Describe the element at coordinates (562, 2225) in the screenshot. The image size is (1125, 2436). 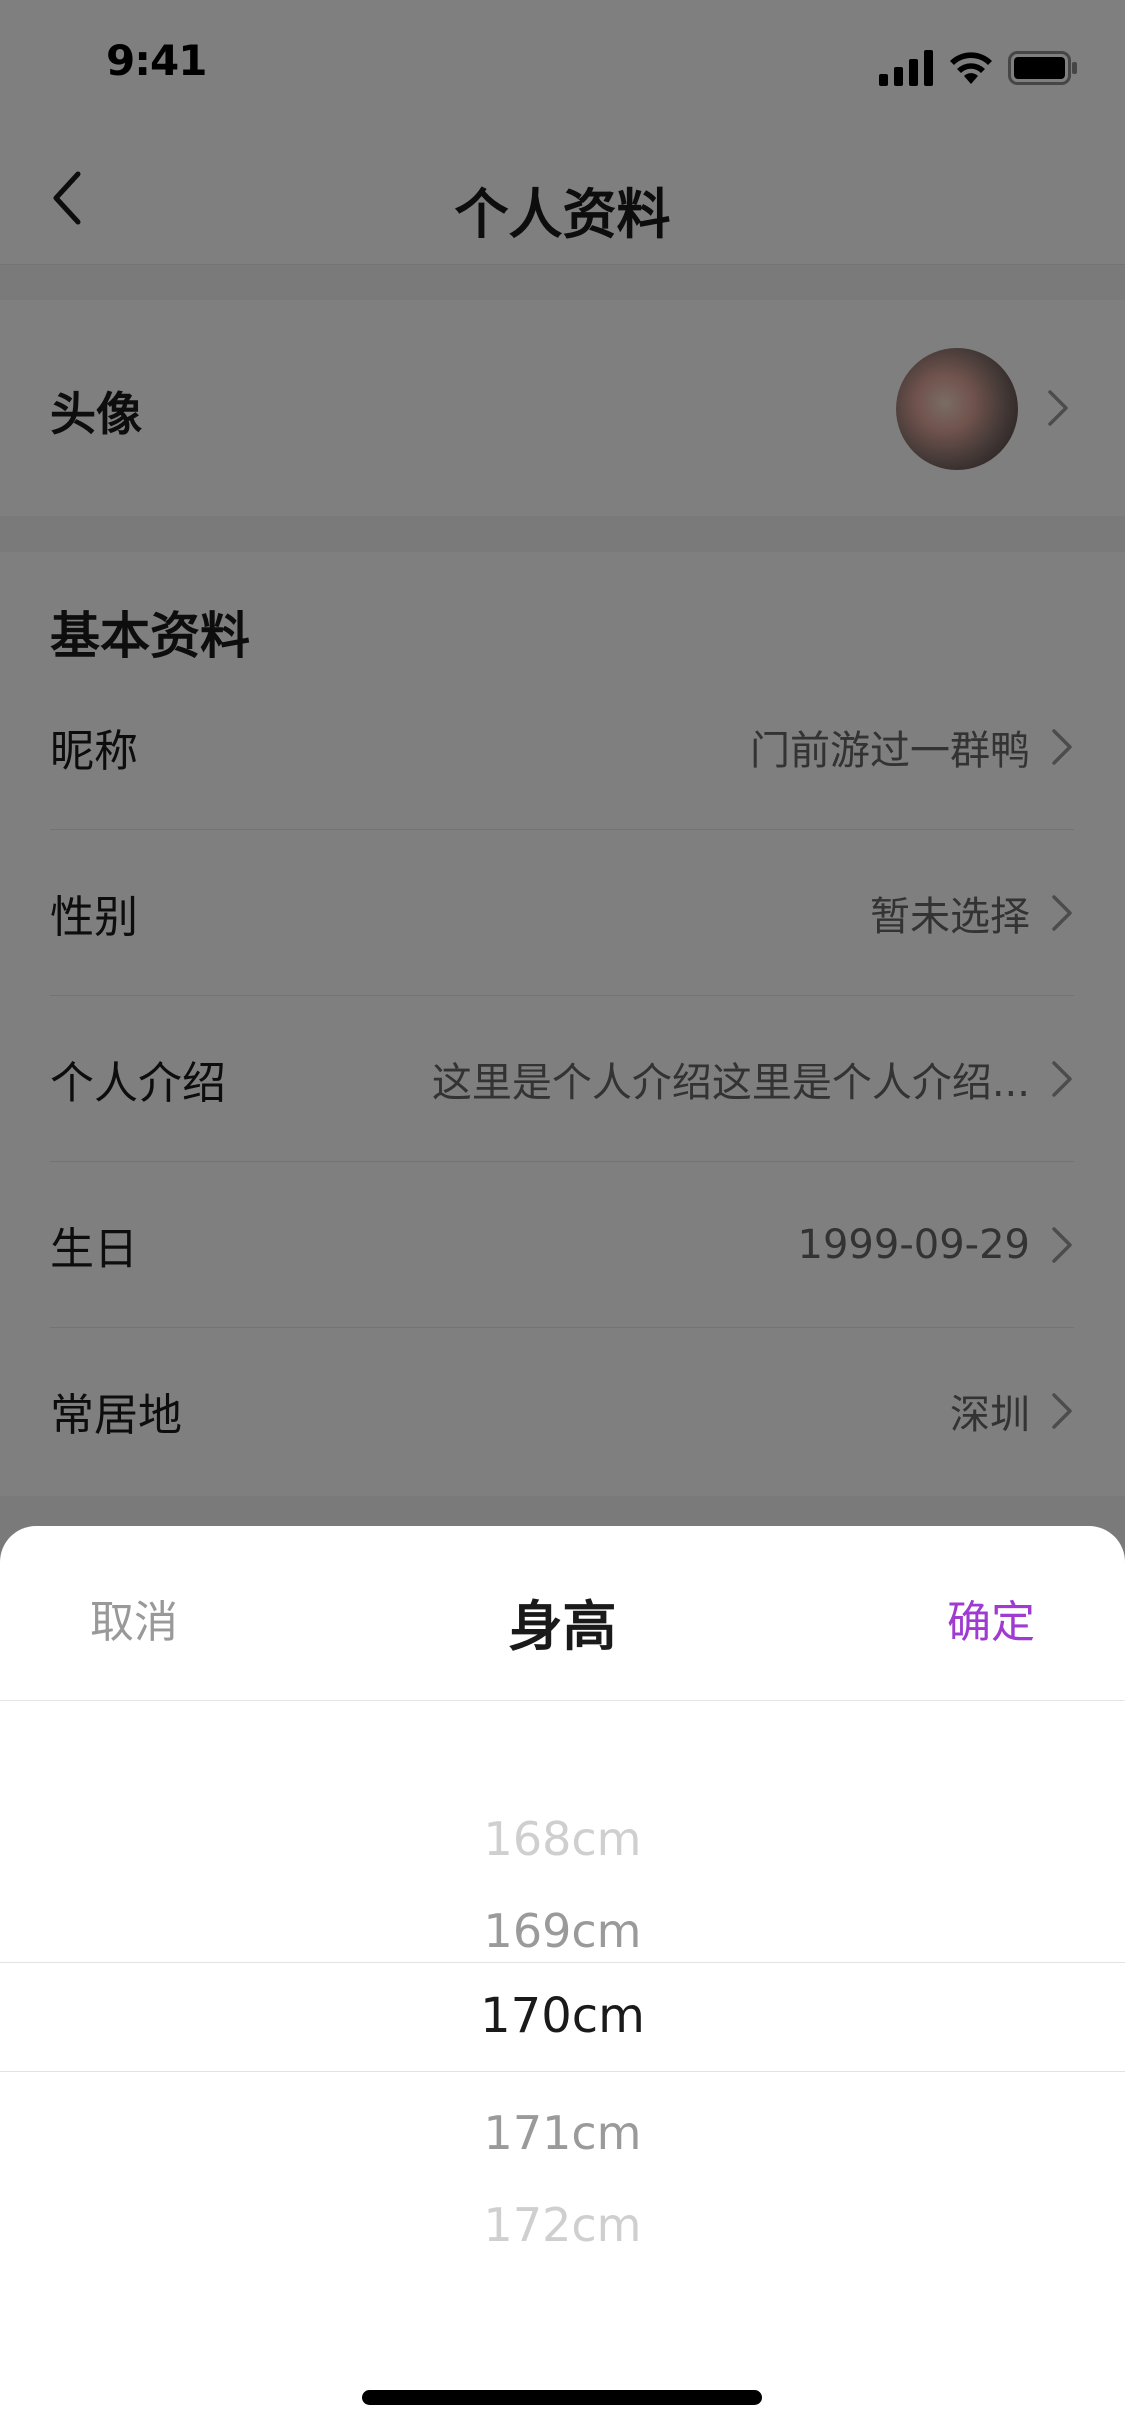
I see `picker-option: 172cm` at that location.